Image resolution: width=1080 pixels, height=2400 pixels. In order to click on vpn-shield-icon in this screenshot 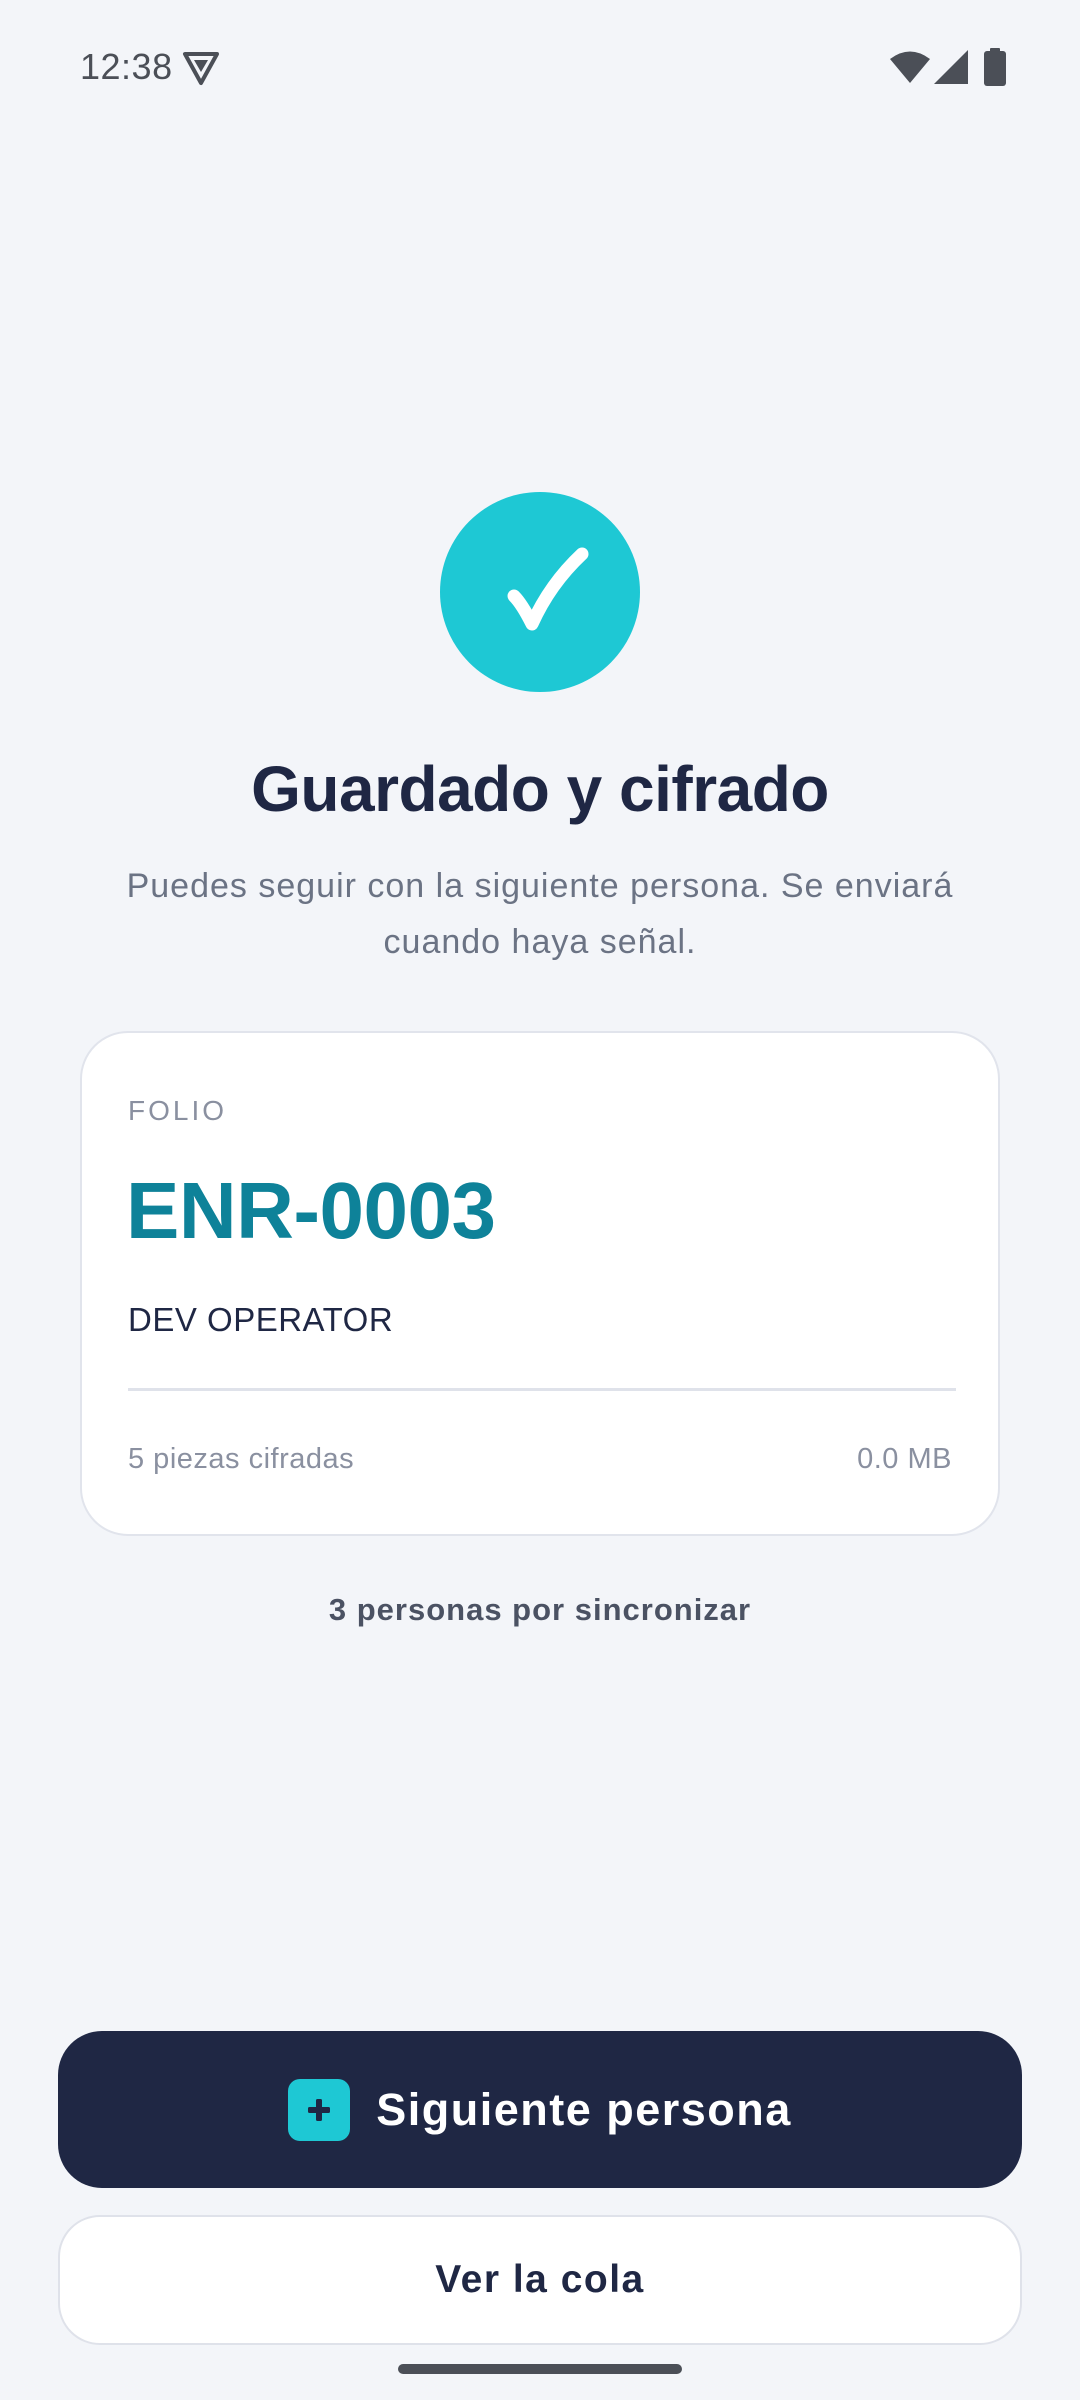, I will do `click(201, 68)`.